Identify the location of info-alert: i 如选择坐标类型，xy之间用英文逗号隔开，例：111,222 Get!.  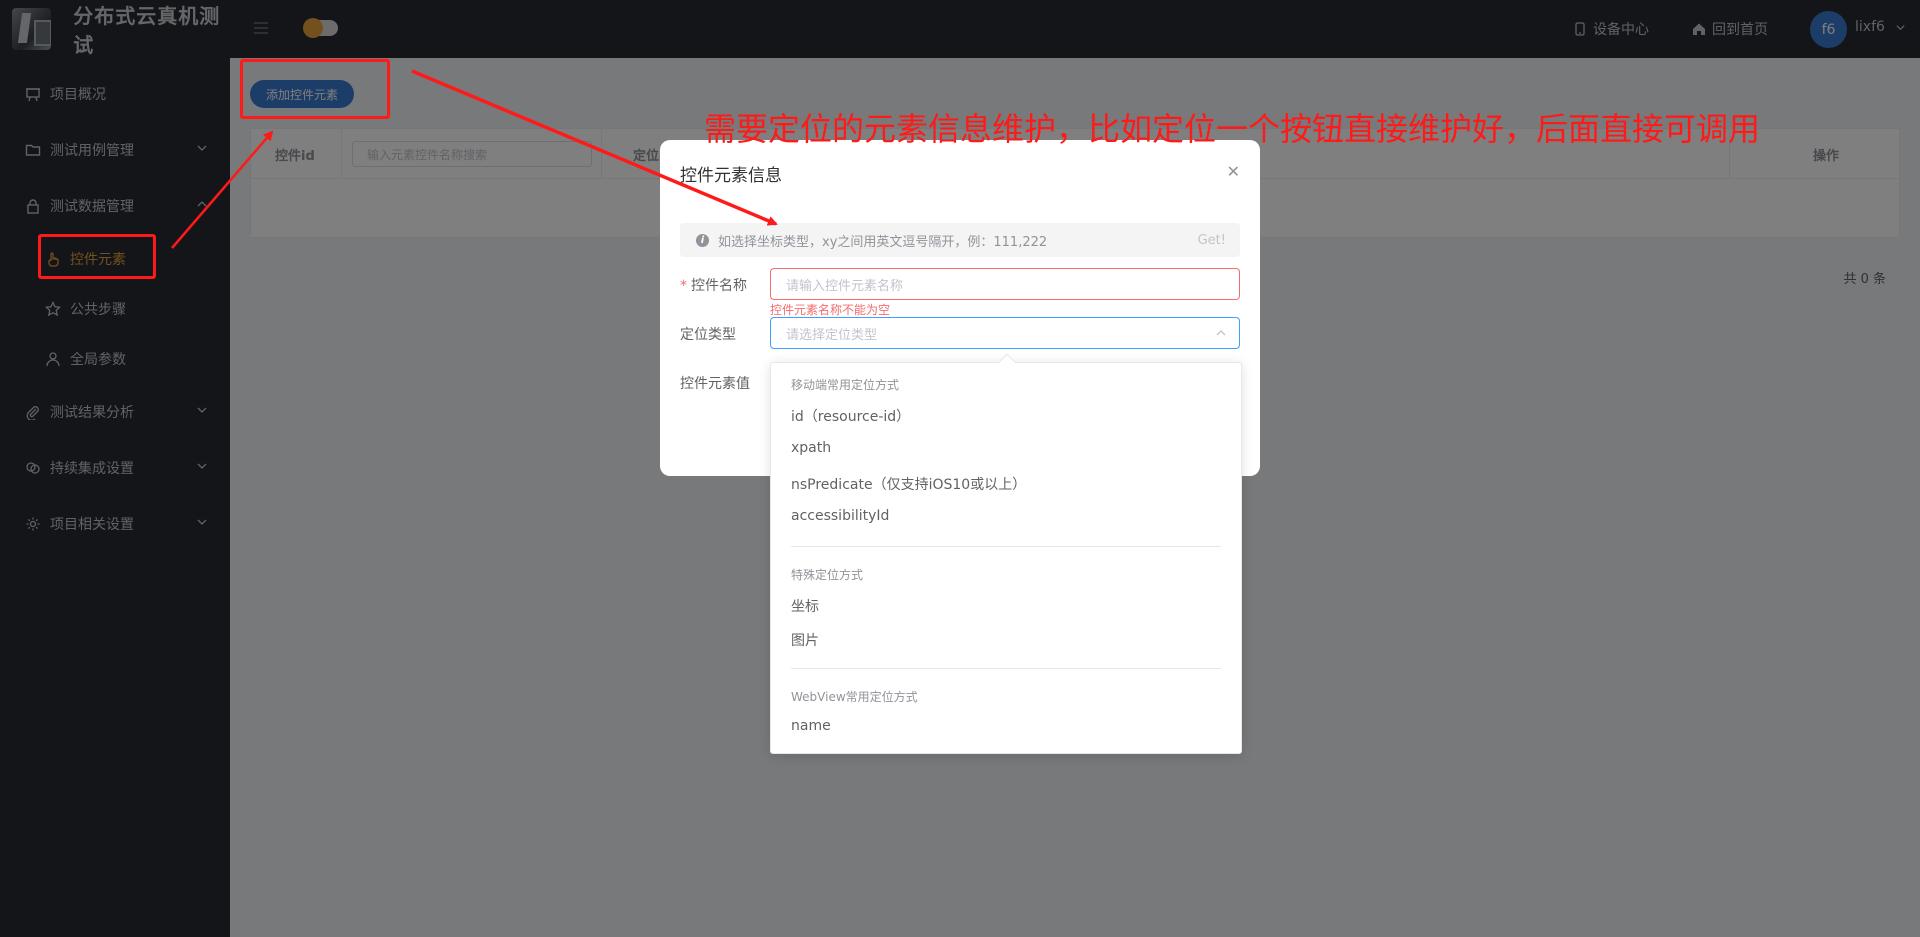
(960, 240).